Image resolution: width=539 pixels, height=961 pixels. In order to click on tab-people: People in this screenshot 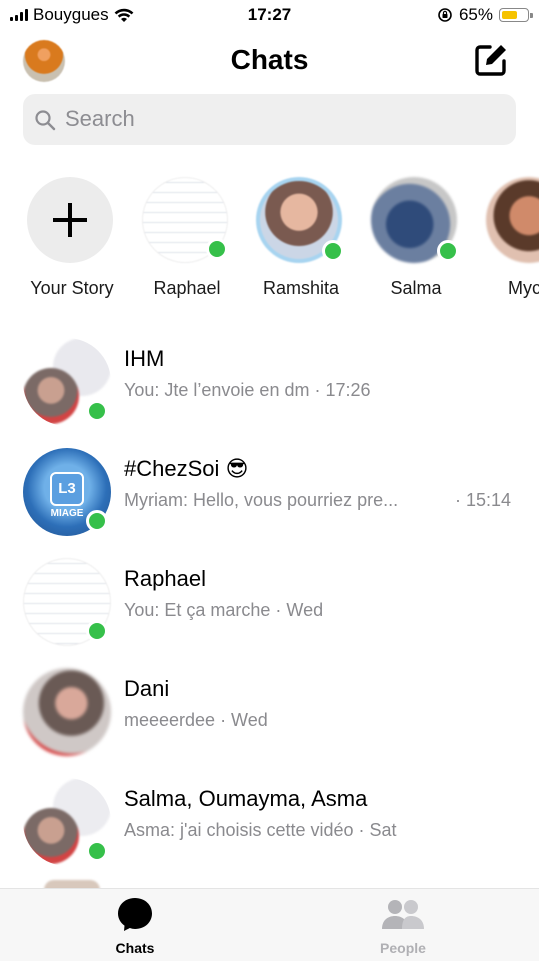, I will do `click(403, 925)`.